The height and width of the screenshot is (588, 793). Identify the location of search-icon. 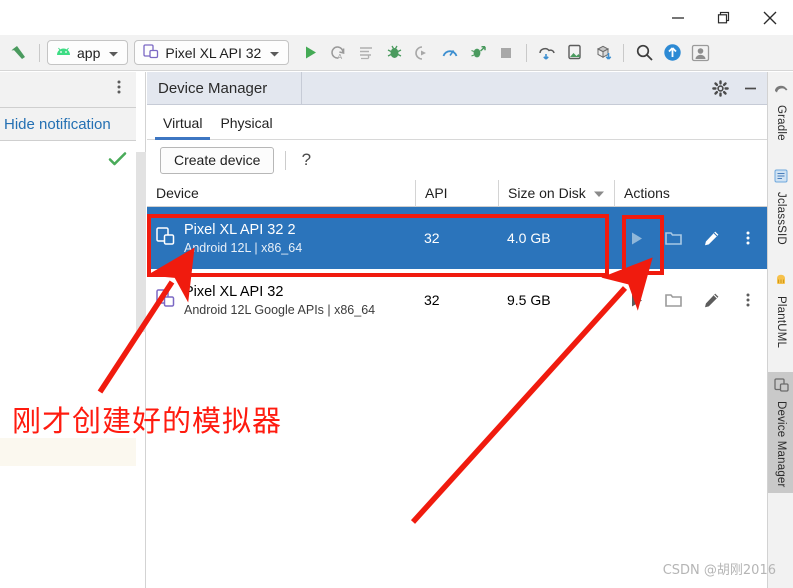
(644, 53).